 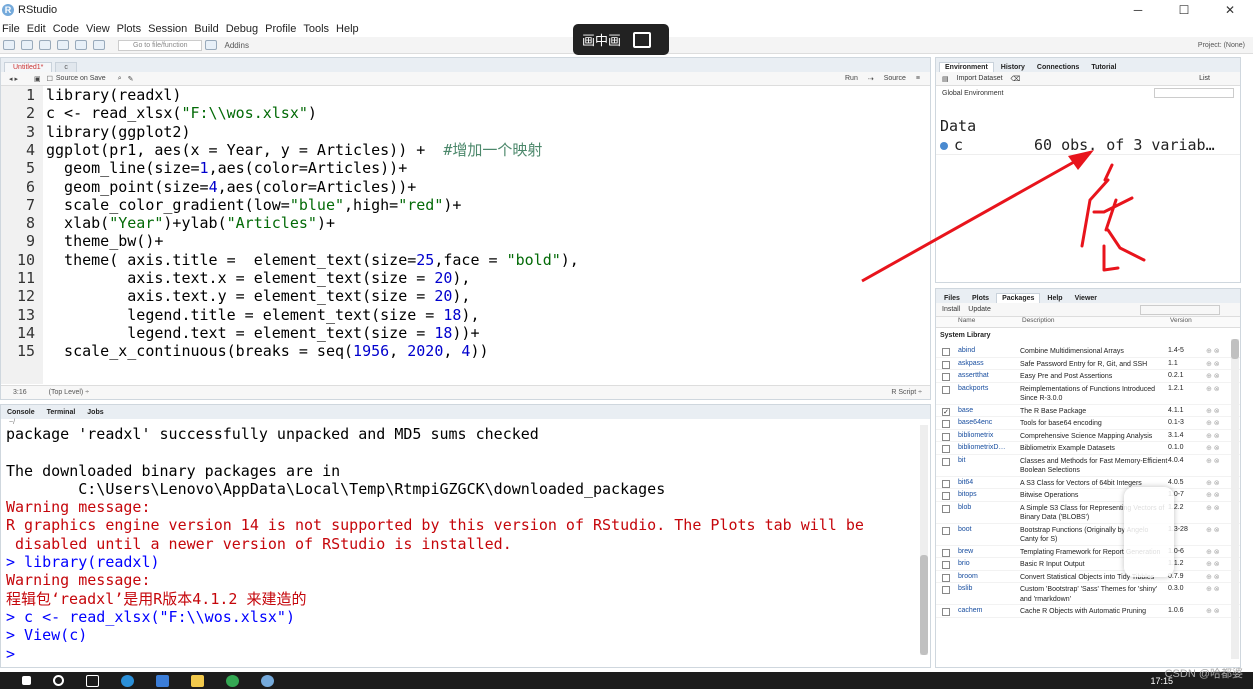 What do you see at coordinates (642, 39) in the screenshot?
I see `pip-expand-icon` at bounding box center [642, 39].